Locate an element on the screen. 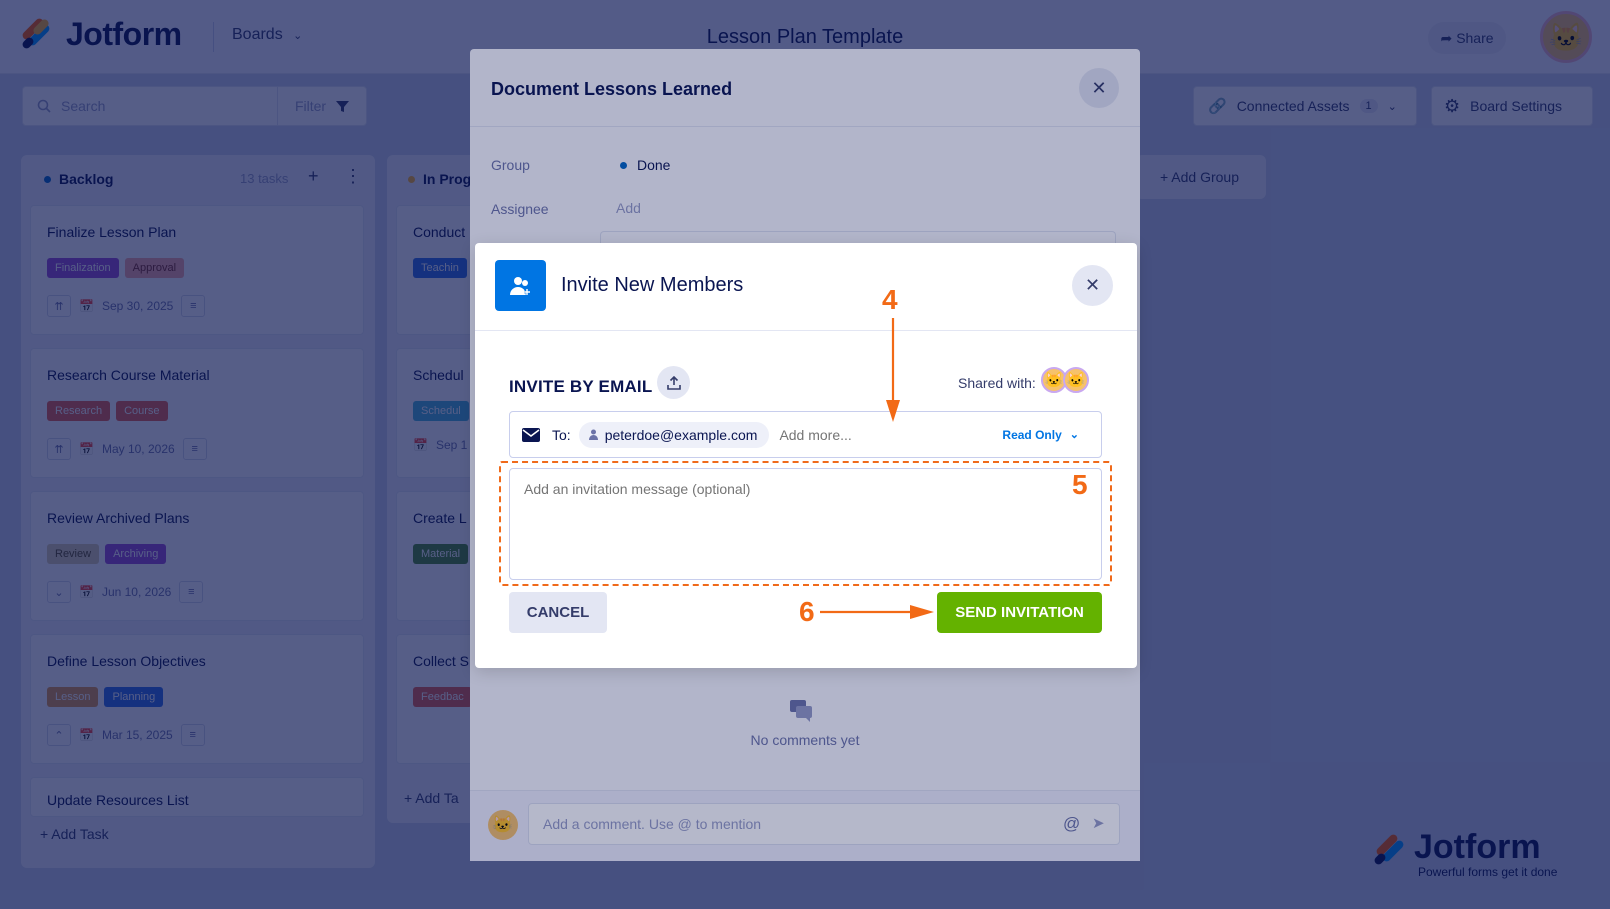  task-meta: ⌃ 📅 Mar 15, 2025 ≡ is located at coordinates (126, 735).